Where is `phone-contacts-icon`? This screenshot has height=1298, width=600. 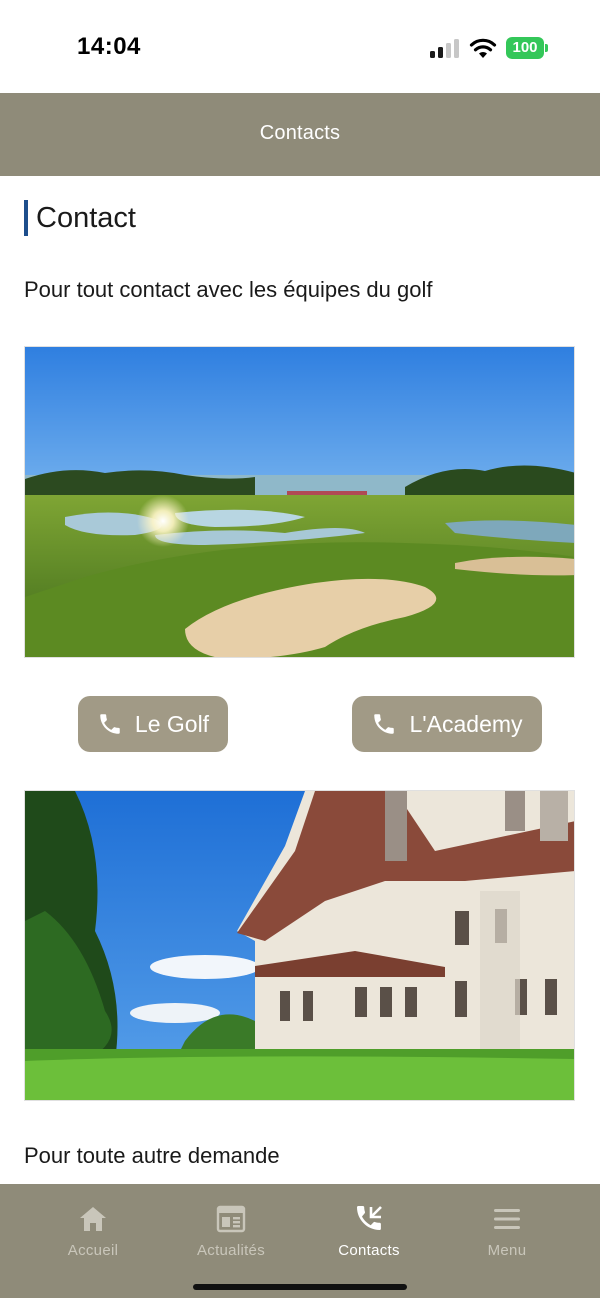 phone-contacts-icon is located at coordinates (369, 1218).